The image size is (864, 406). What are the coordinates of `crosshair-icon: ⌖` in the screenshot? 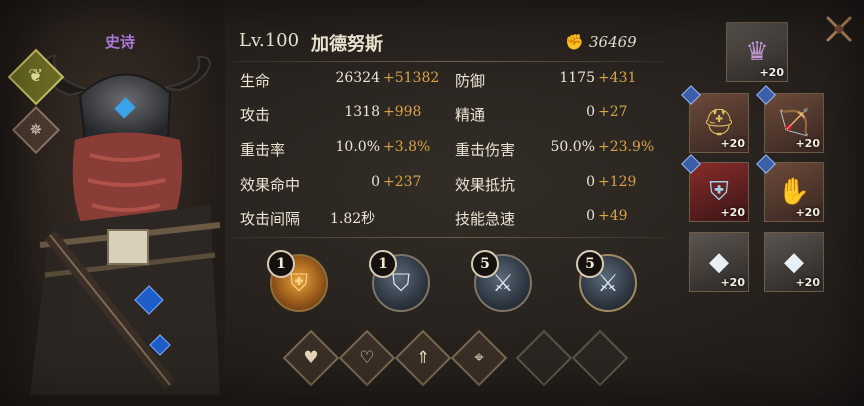 It's located at (479, 358).